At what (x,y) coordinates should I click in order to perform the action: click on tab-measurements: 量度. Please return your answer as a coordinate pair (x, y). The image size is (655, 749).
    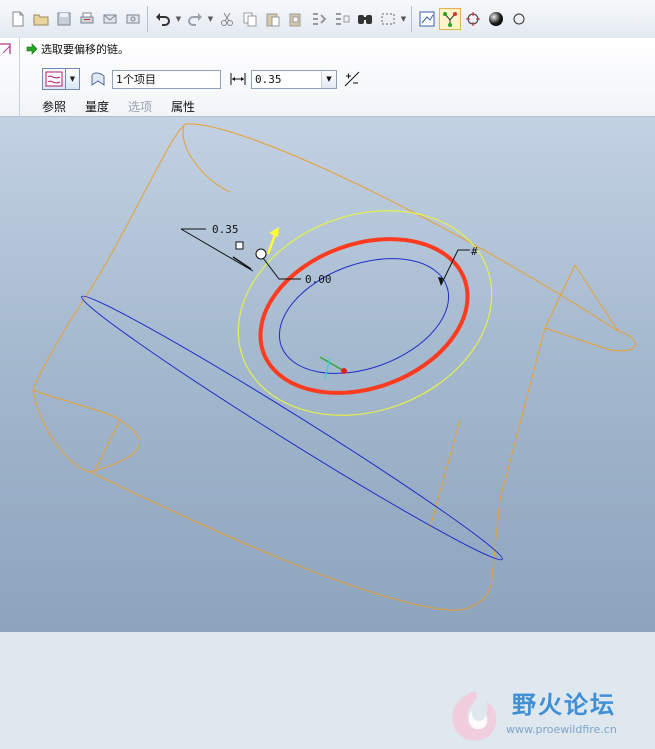
    Looking at the image, I should click on (97, 106).